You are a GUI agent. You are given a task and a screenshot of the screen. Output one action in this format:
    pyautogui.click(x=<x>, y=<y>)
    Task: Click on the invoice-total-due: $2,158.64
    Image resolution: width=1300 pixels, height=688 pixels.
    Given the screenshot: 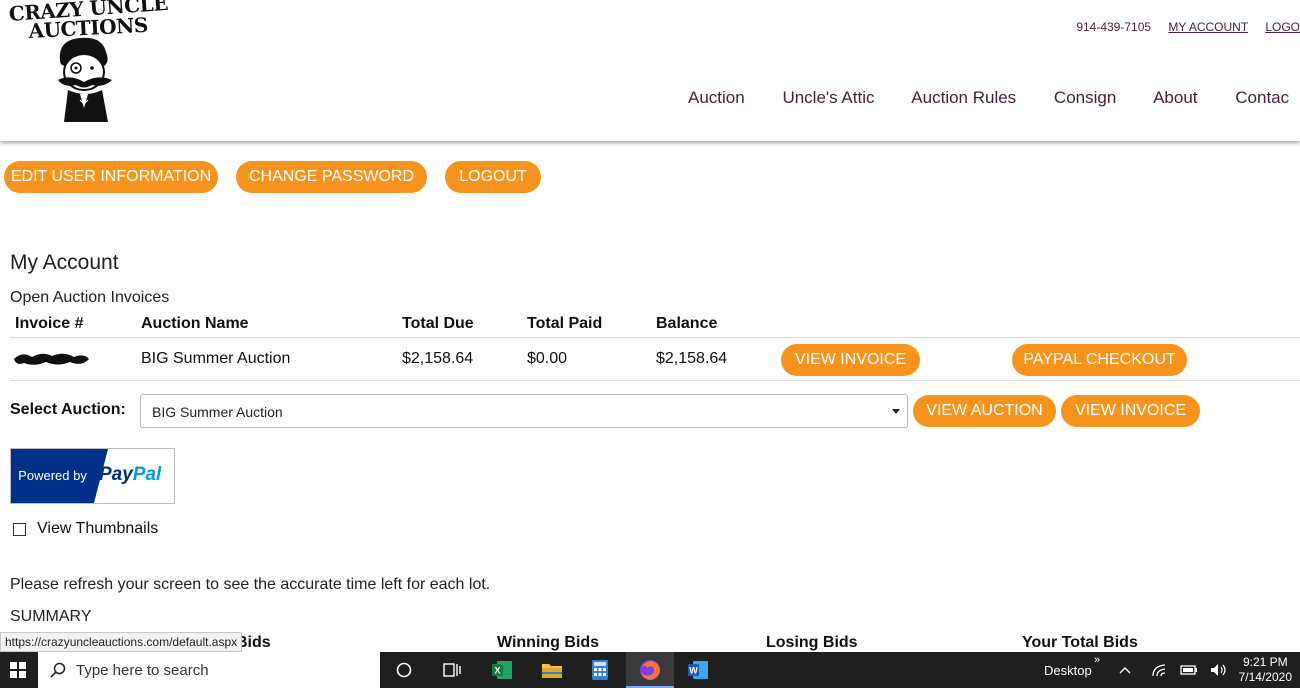 What is the action you would take?
    pyautogui.click(x=438, y=358)
    